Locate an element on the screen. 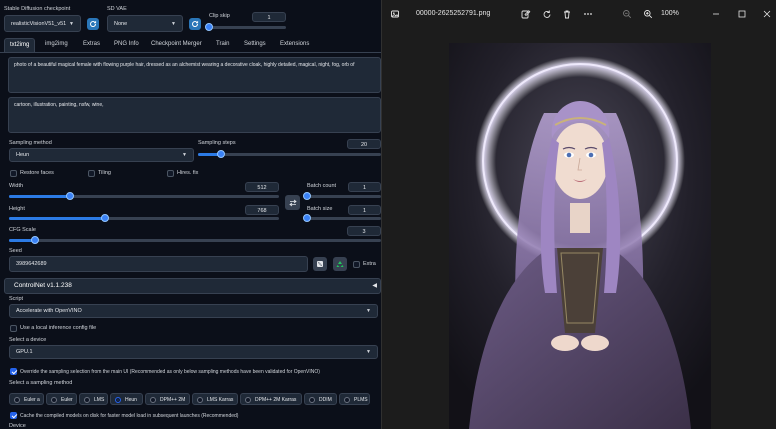  vae-value: None is located at coordinates (121, 24).